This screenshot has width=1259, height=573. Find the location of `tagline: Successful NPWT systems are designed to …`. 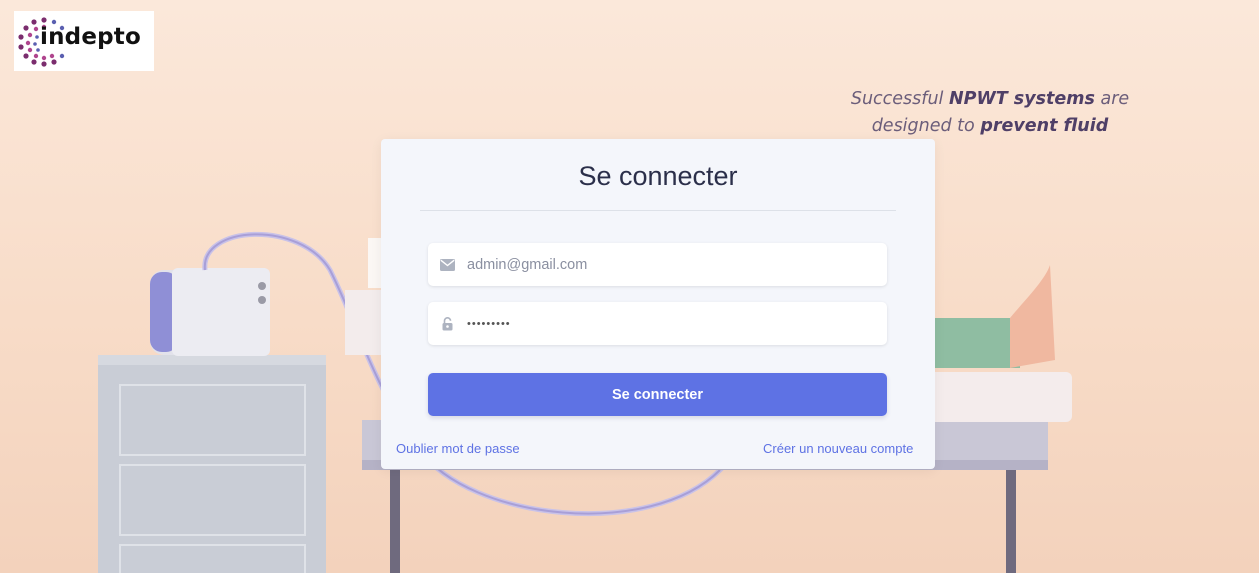

tagline: Successful NPWT systems are designed to … is located at coordinates (990, 113).